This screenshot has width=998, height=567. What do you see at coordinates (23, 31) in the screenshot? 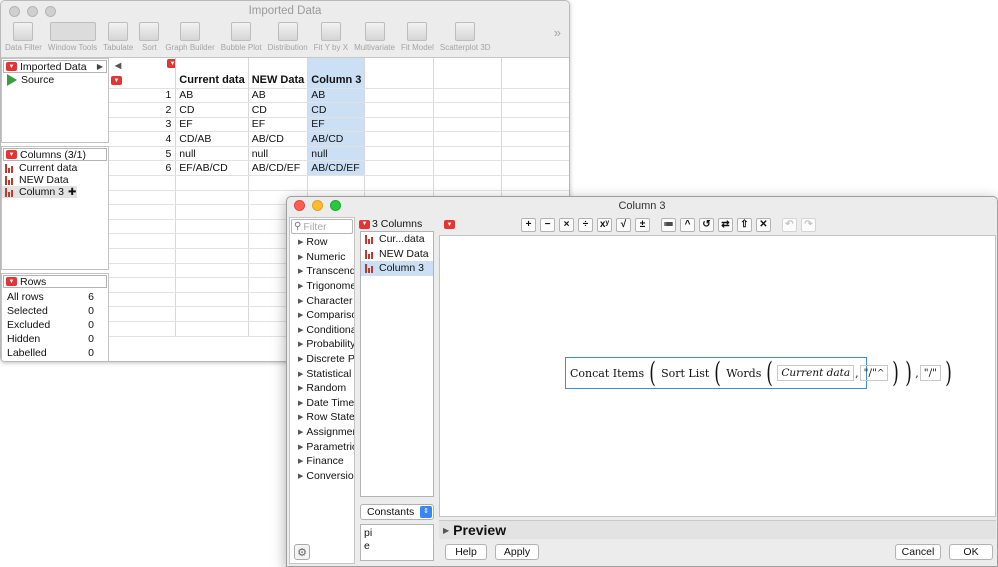
I see `data-filter-icon` at bounding box center [23, 31].